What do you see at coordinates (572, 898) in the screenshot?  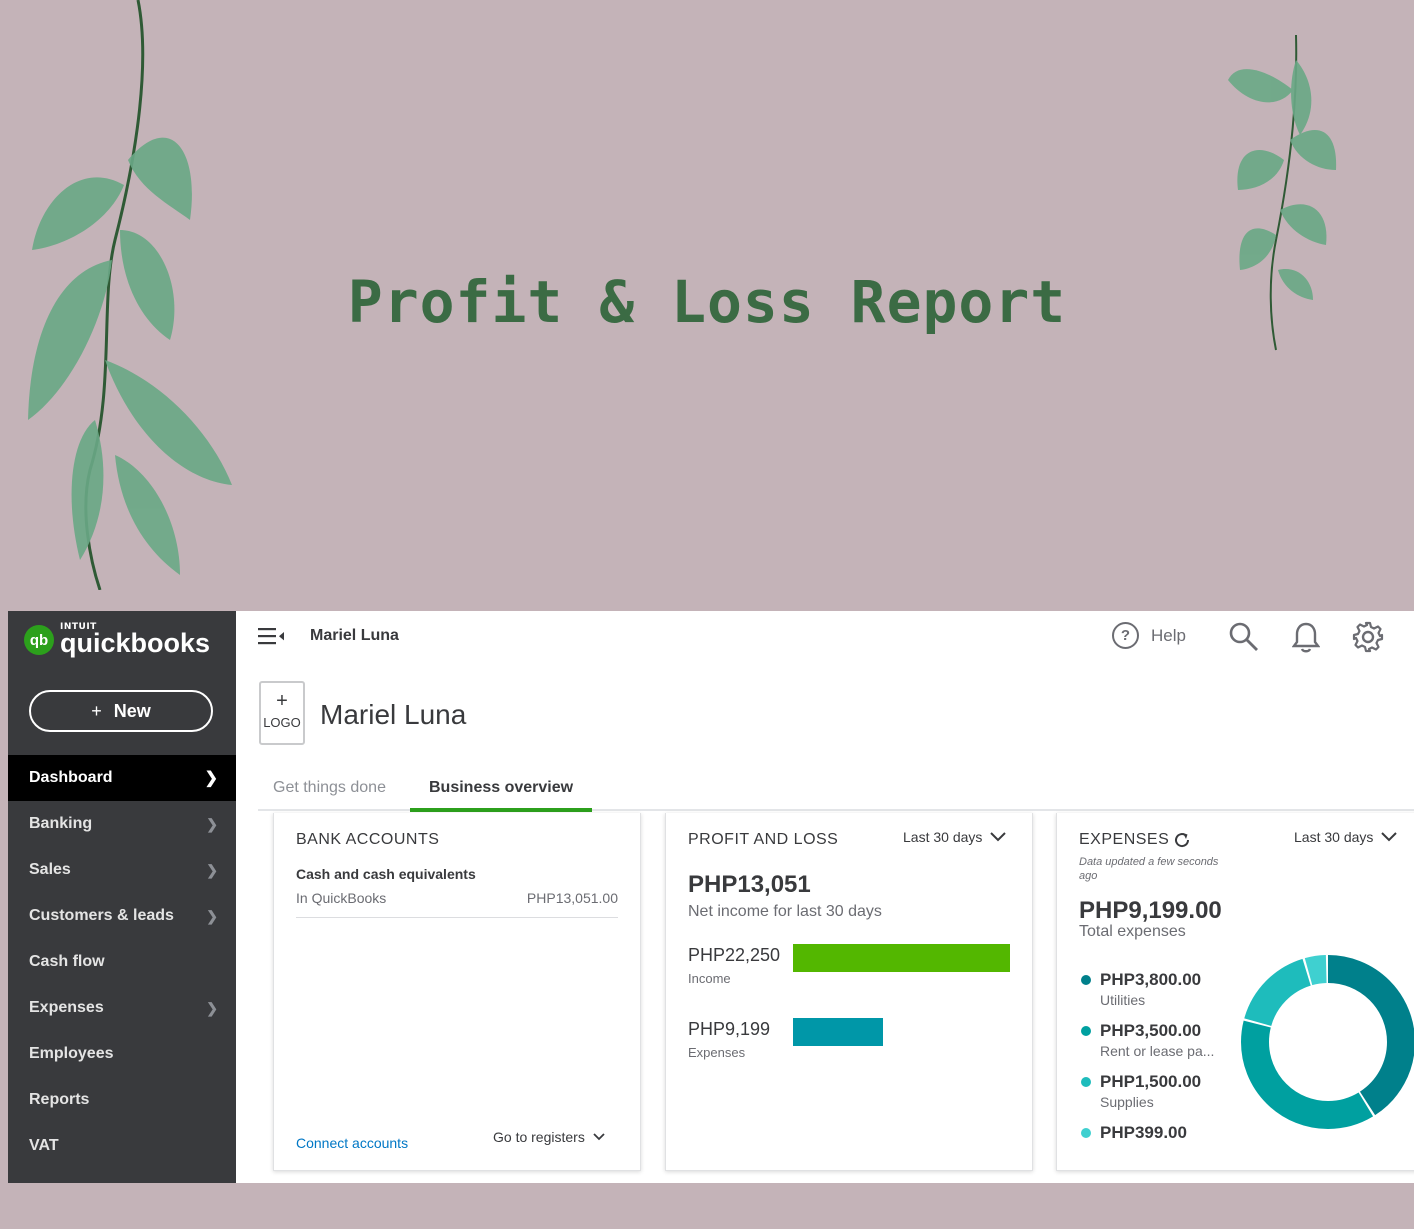 I see `bank-row-value: PHP13,051.00` at bounding box center [572, 898].